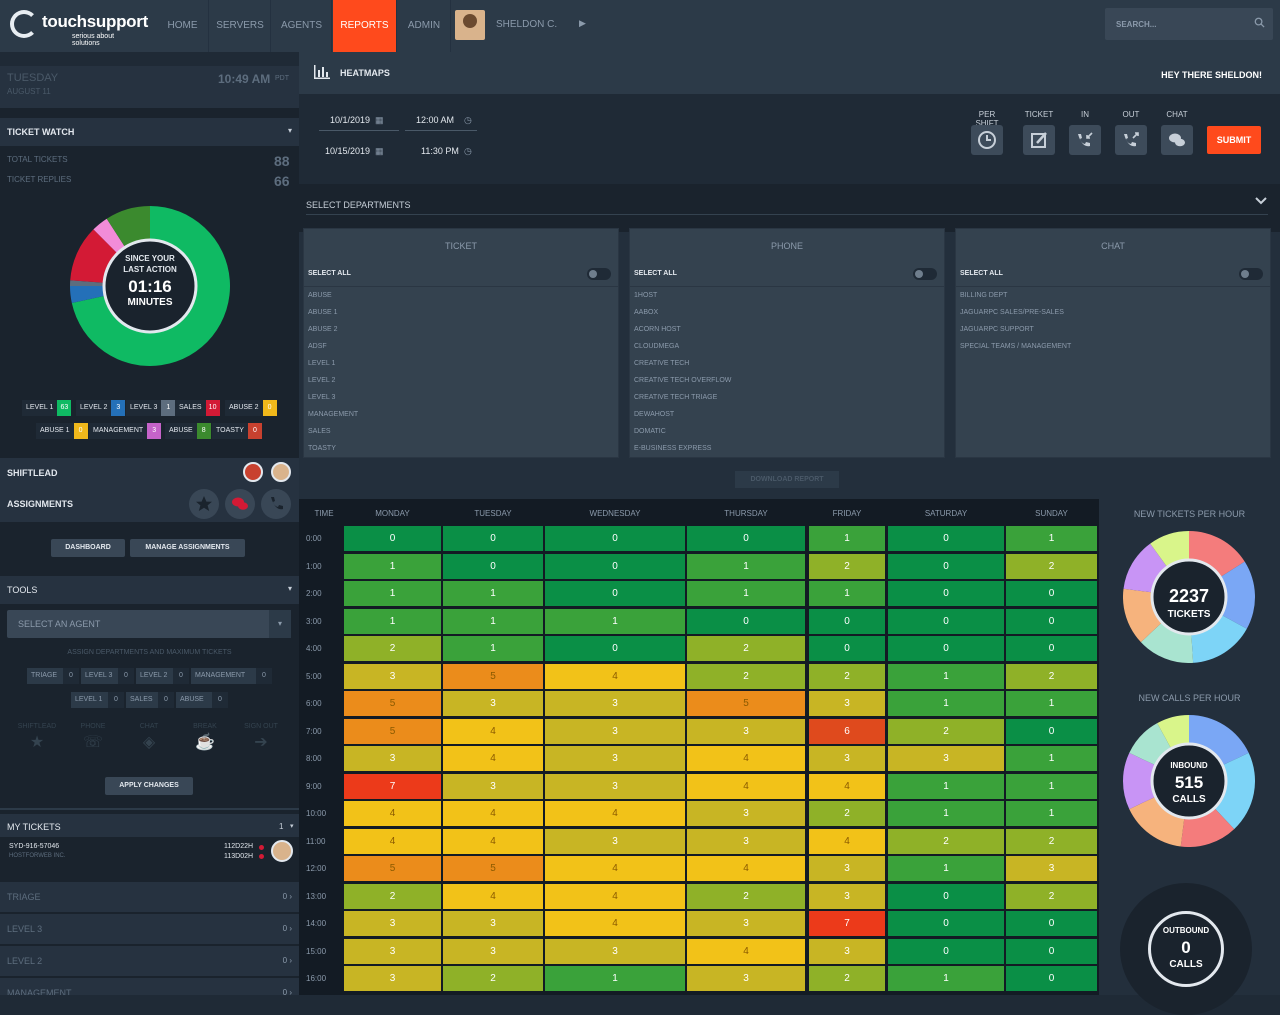  Describe the element at coordinates (347, 151) in the screenshot. I see `to-date: 10/15/2019` at that location.